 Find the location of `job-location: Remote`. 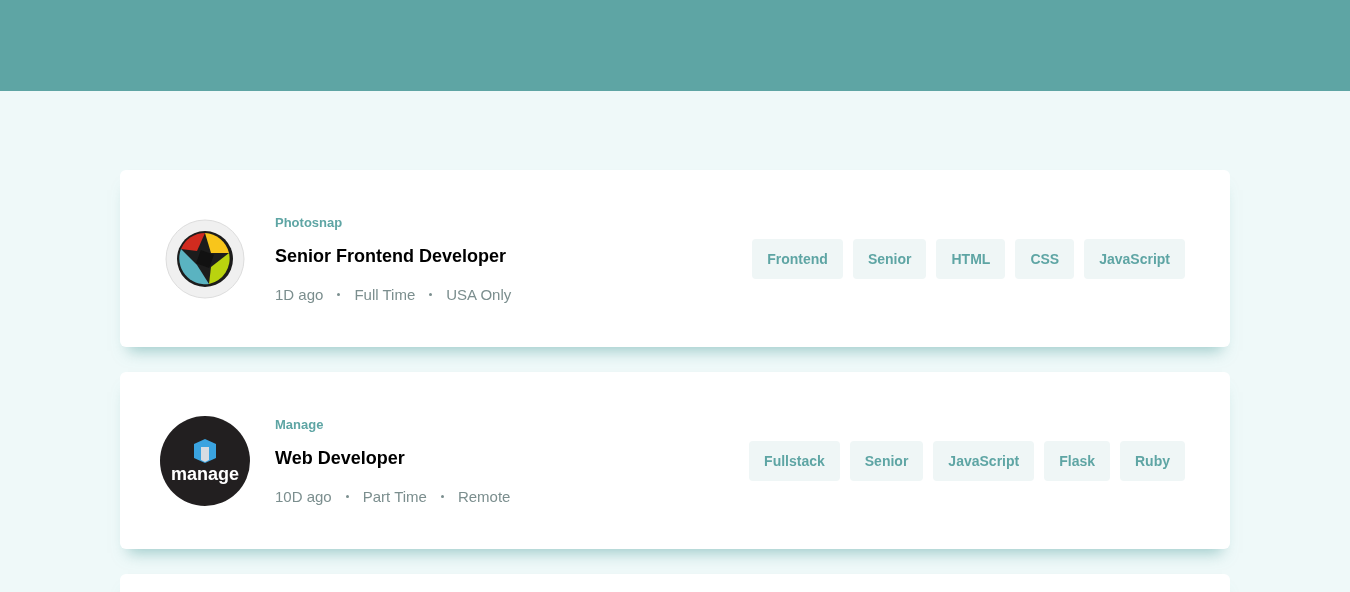

job-location: Remote is located at coordinates (484, 496).